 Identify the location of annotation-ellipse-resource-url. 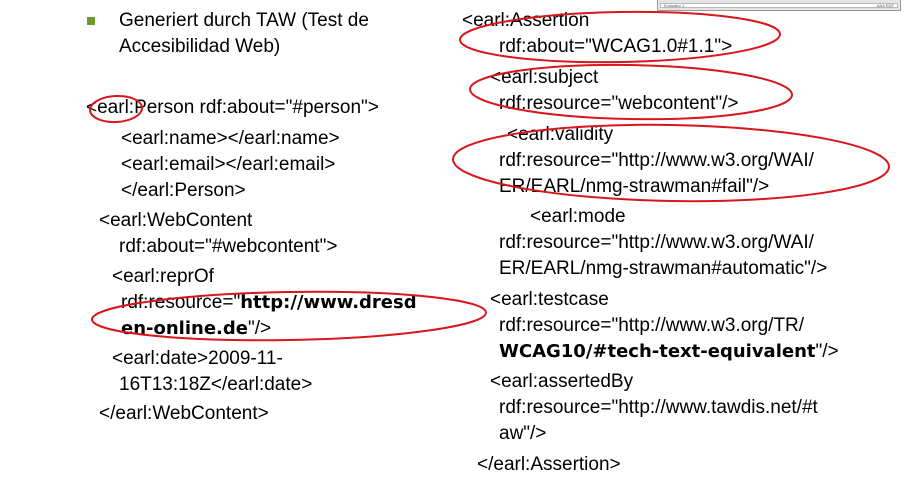
(289, 316).